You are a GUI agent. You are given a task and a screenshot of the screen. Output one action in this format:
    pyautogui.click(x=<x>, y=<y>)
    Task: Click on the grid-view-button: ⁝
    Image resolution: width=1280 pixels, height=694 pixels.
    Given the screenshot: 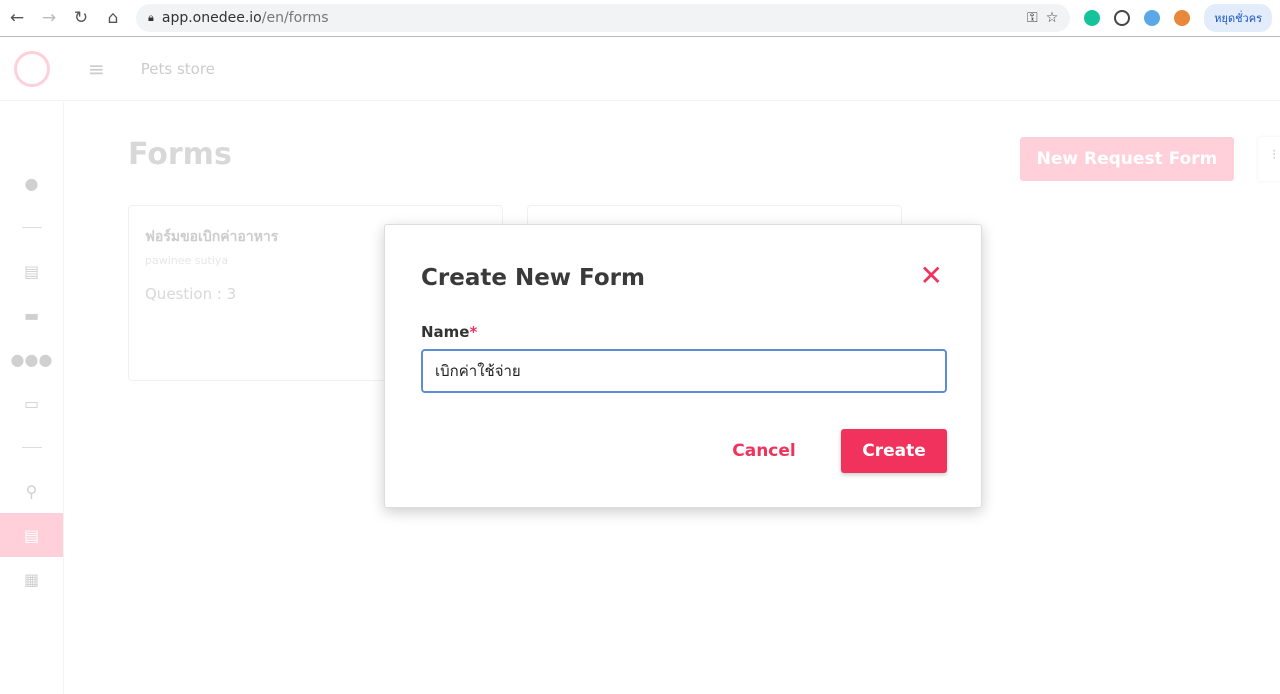 What is the action you would take?
    pyautogui.click(x=1269, y=159)
    